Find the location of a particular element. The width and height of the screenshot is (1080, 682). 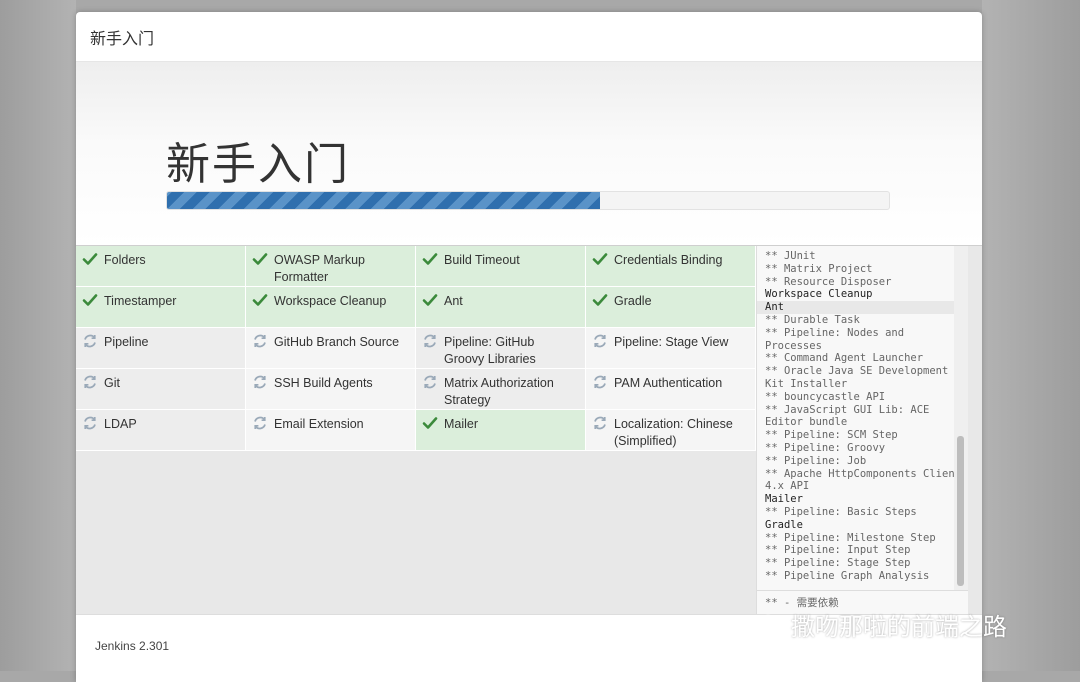

plugin-item: Credentials Binding is located at coordinates (671, 266).